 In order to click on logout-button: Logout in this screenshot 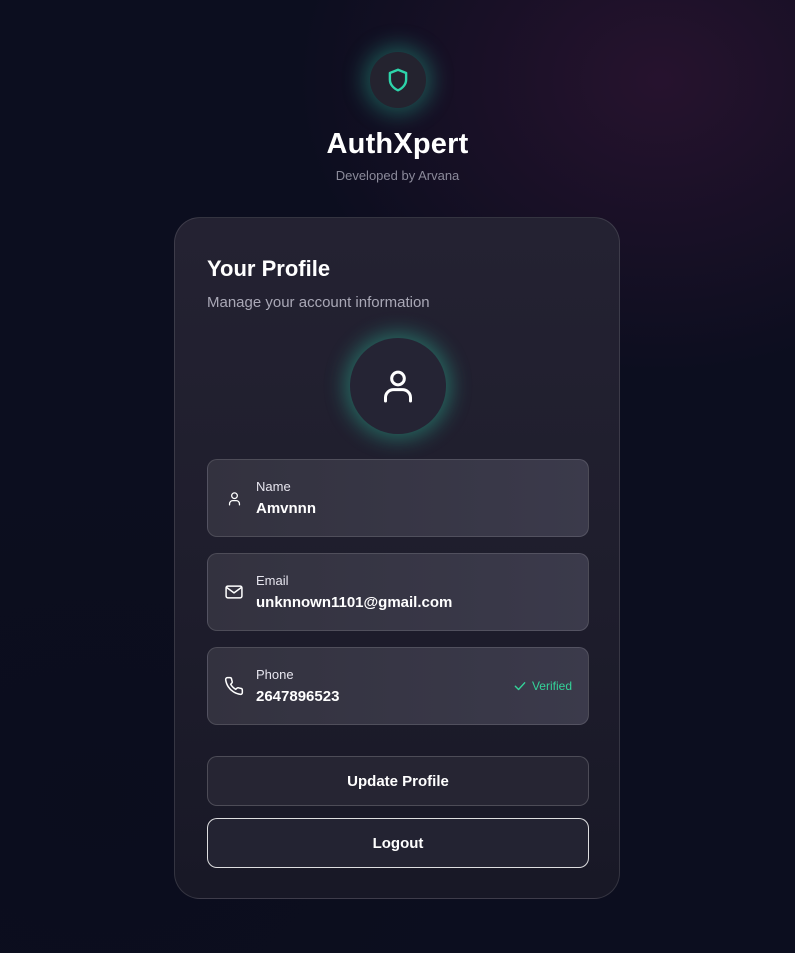, I will do `click(398, 843)`.